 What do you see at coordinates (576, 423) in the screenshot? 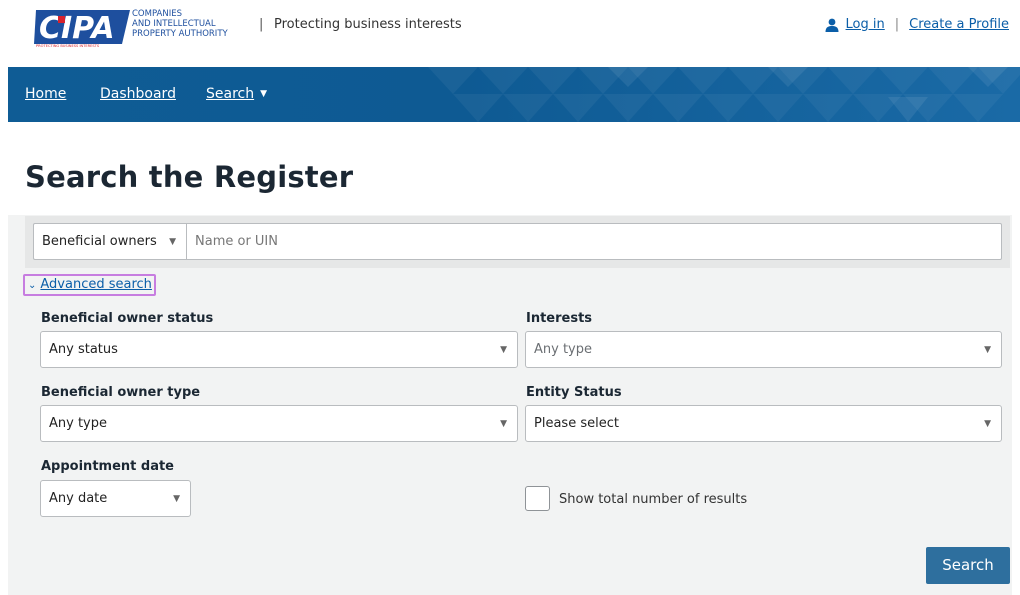
I see `entity-status-value: Please select` at bounding box center [576, 423].